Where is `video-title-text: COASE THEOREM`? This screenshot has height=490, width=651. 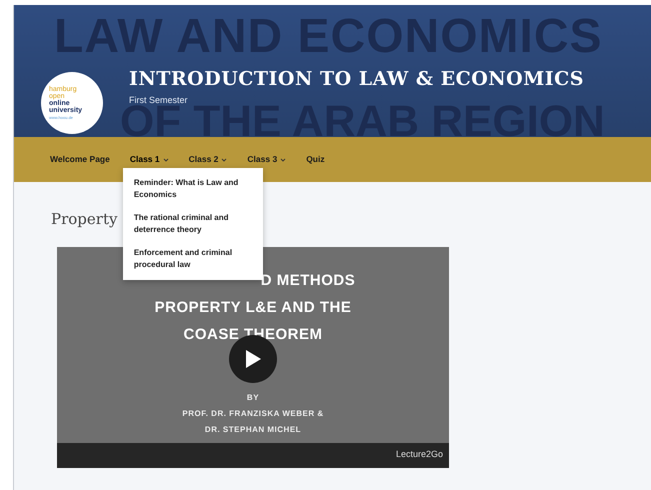
video-title-text: COASE THEOREM is located at coordinates (252, 334).